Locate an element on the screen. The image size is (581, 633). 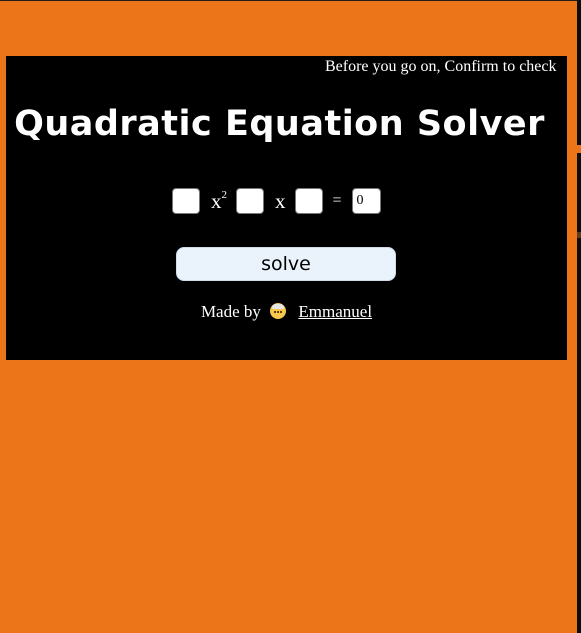
edge-notch is located at coordinates (579, 149).